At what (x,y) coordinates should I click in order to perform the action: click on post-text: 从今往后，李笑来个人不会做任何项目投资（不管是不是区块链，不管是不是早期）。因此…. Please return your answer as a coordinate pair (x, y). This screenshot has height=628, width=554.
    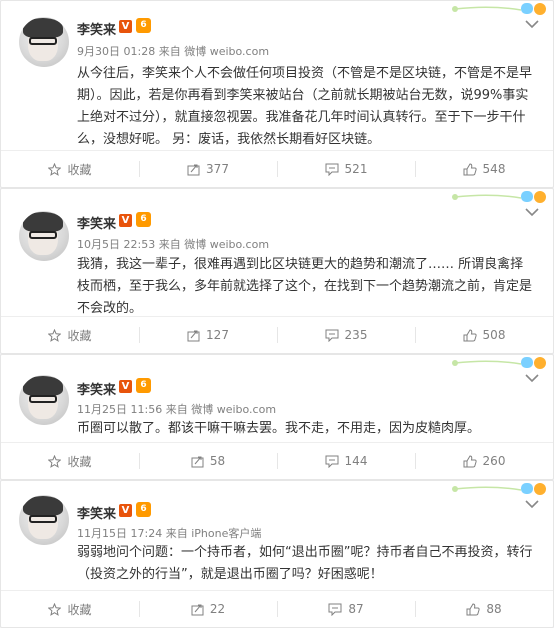
    Looking at the image, I should click on (305, 106).